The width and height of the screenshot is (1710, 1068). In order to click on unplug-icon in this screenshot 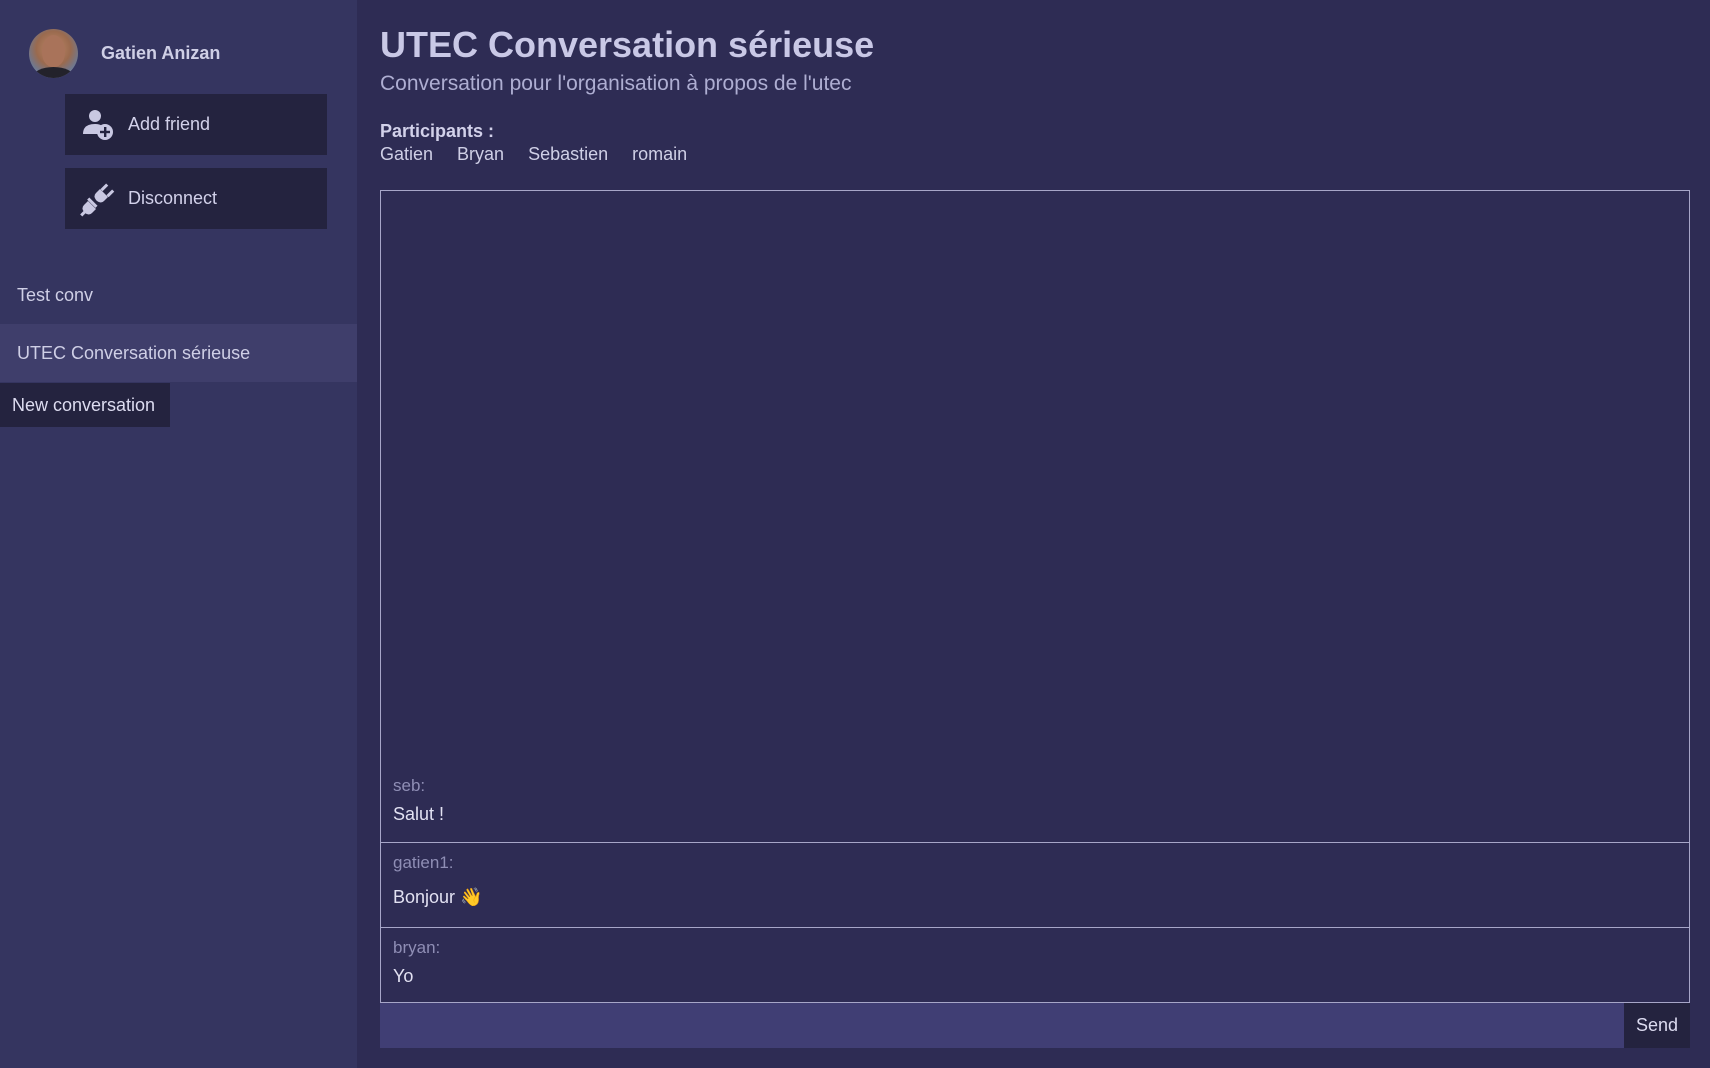, I will do `click(98, 199)`.